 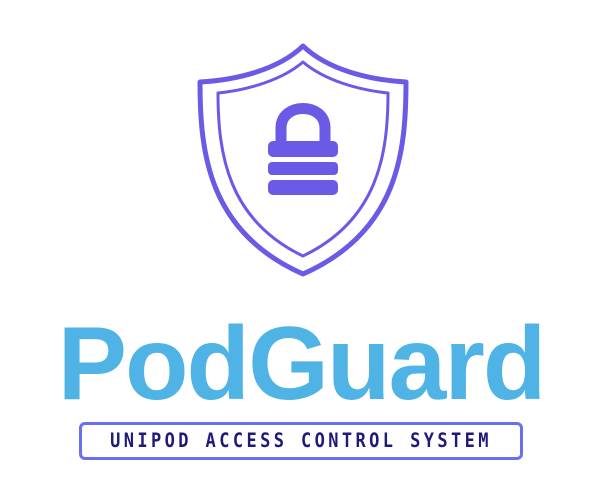 I want to click on shield-inner-outline, so click(x=303, y=159).